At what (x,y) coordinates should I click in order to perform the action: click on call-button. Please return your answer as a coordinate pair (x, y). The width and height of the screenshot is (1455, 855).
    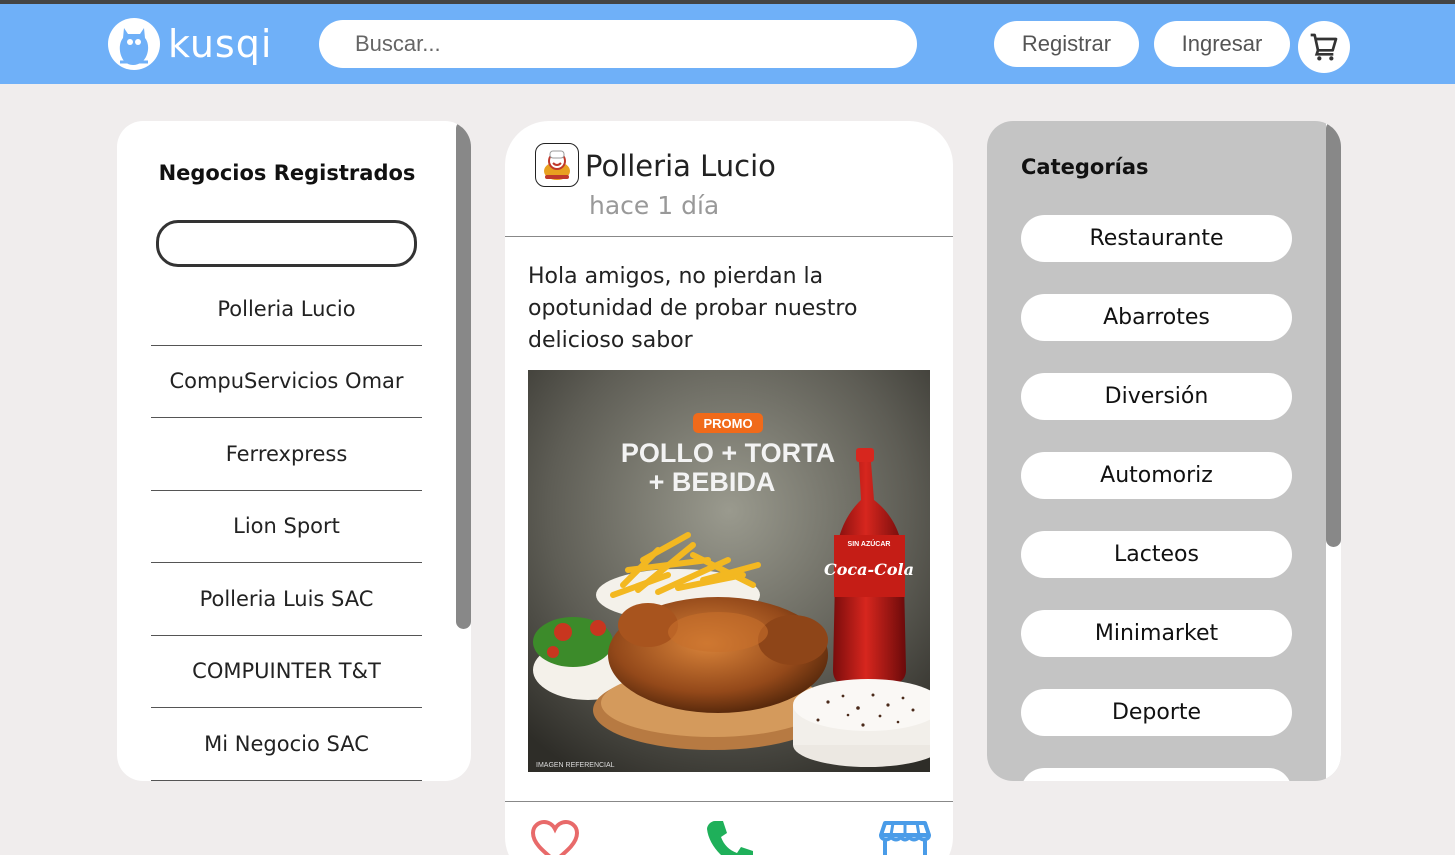
    Looking at the image, I should click on (729, 836).